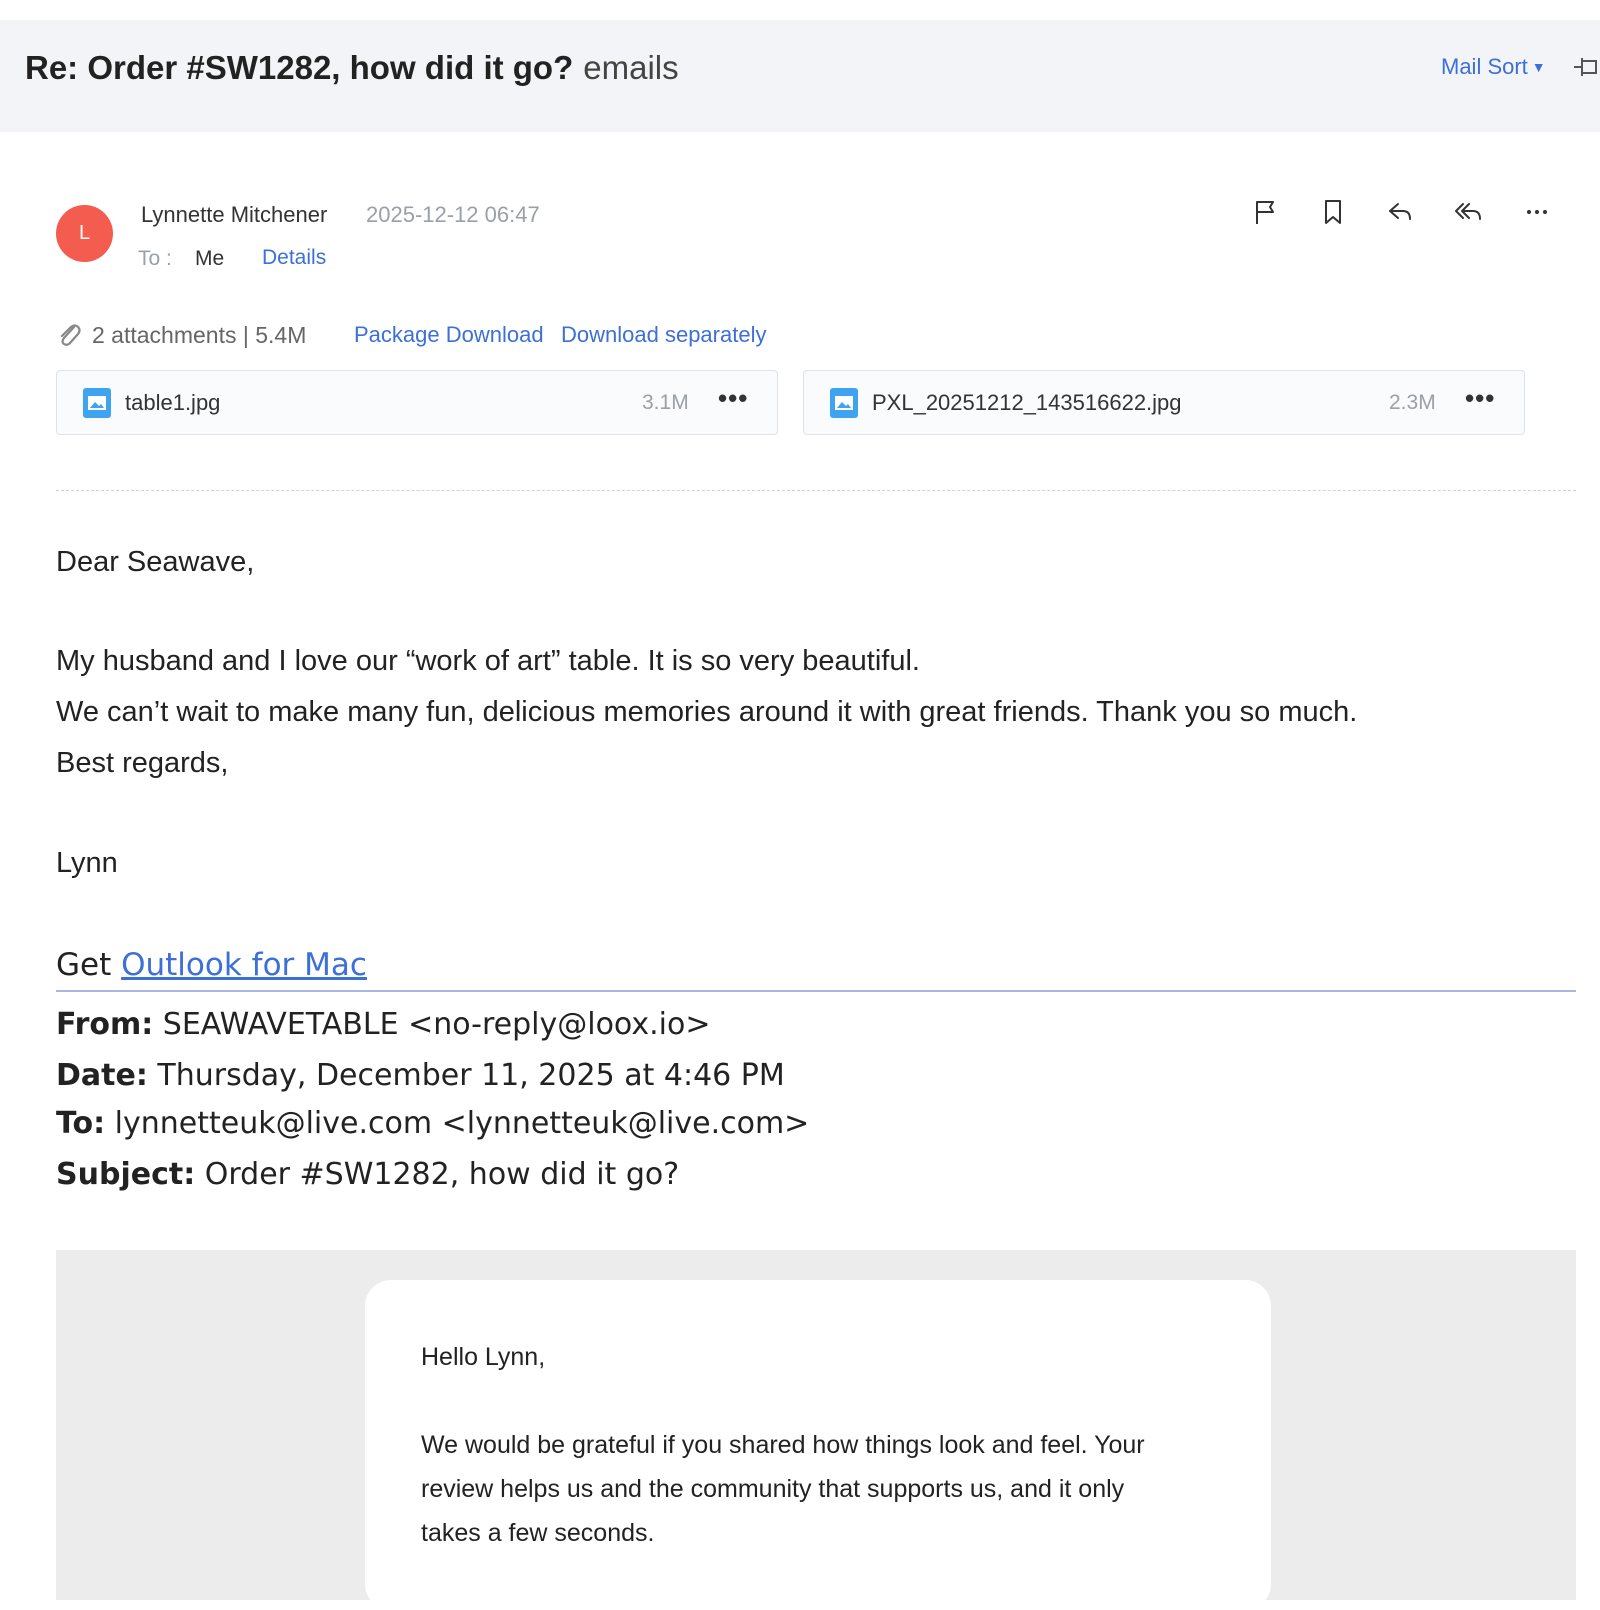 This screenshot has height=1610, width=1600. Describe the element at coordinates (142, 763) in the screenshot. I see `body-line: Best regards,` at that location.